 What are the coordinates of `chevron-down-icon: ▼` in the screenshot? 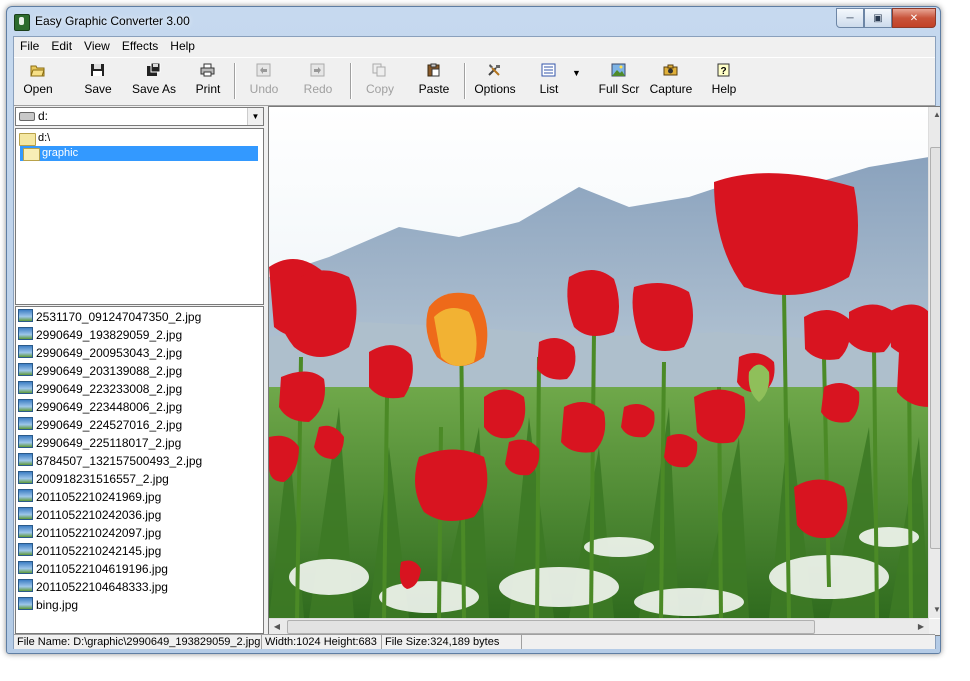 It's located at (255, 116).